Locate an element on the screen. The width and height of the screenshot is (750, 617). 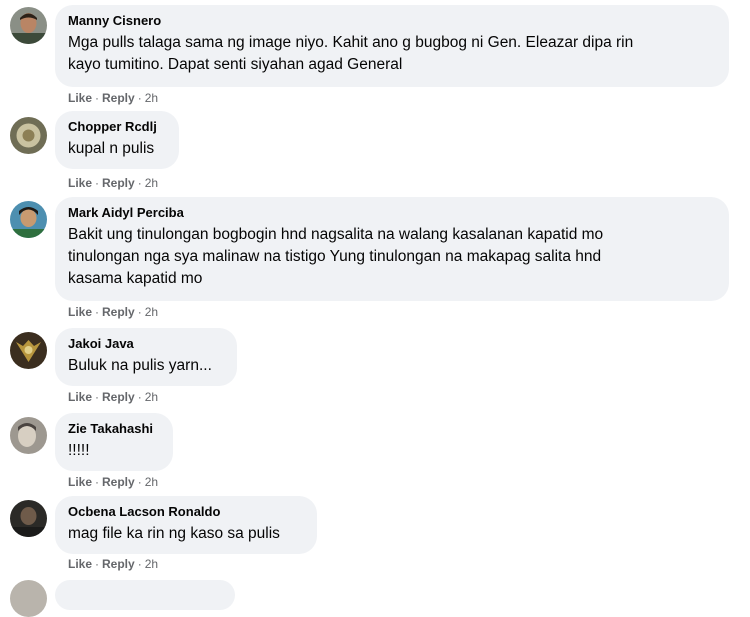
comment-author: Zie Takahashi is located at coordinates (114, 429).